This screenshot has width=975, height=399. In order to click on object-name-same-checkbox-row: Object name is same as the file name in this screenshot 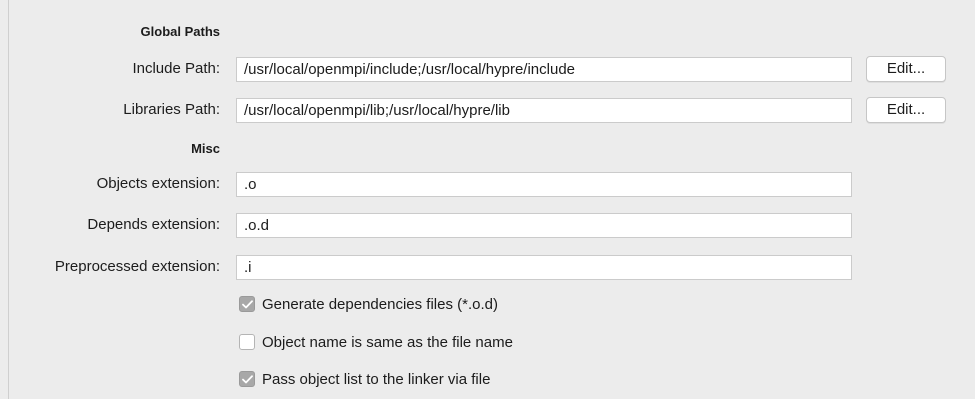, I will do `click(376, 342)`.